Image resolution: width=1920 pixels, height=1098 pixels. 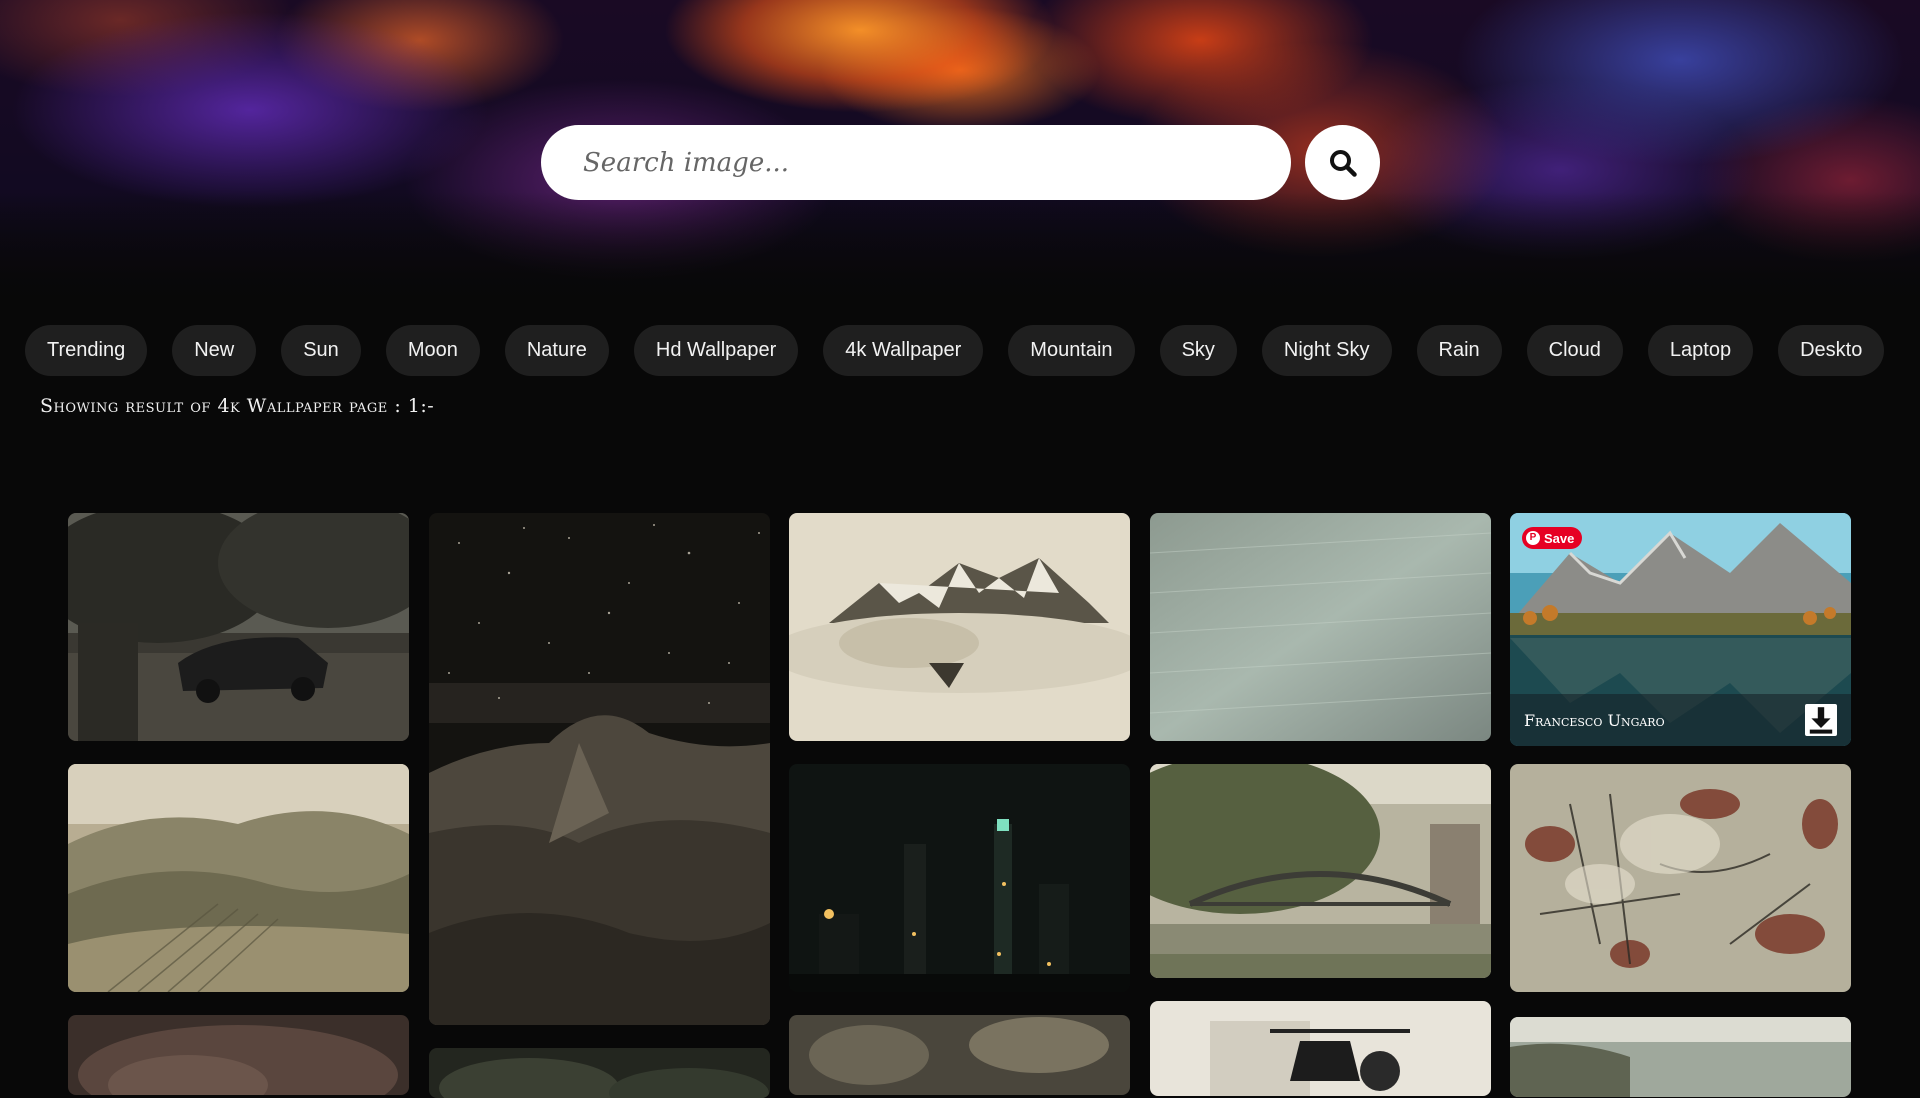 I want to click on leaves-image, so click(x=599, y=1073).